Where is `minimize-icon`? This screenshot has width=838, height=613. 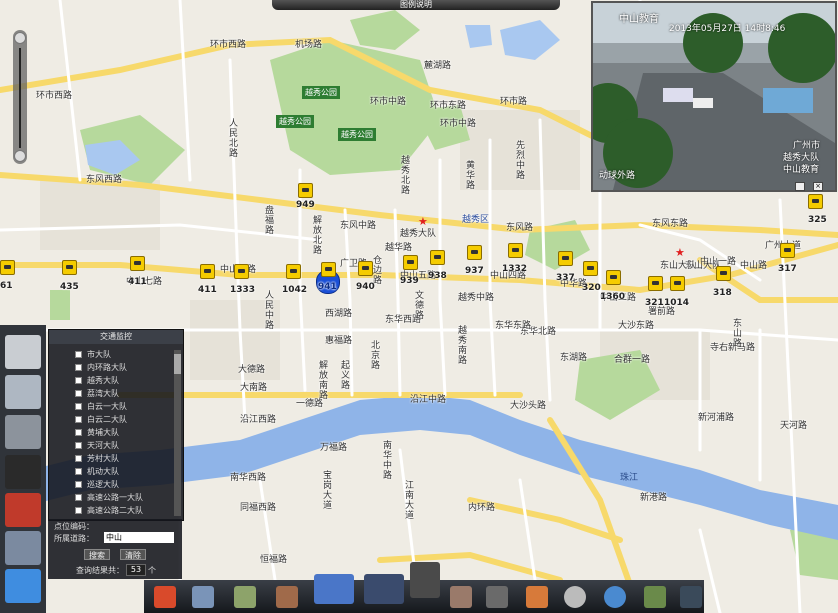
minimize-icon is located at coordinates (800, 186).